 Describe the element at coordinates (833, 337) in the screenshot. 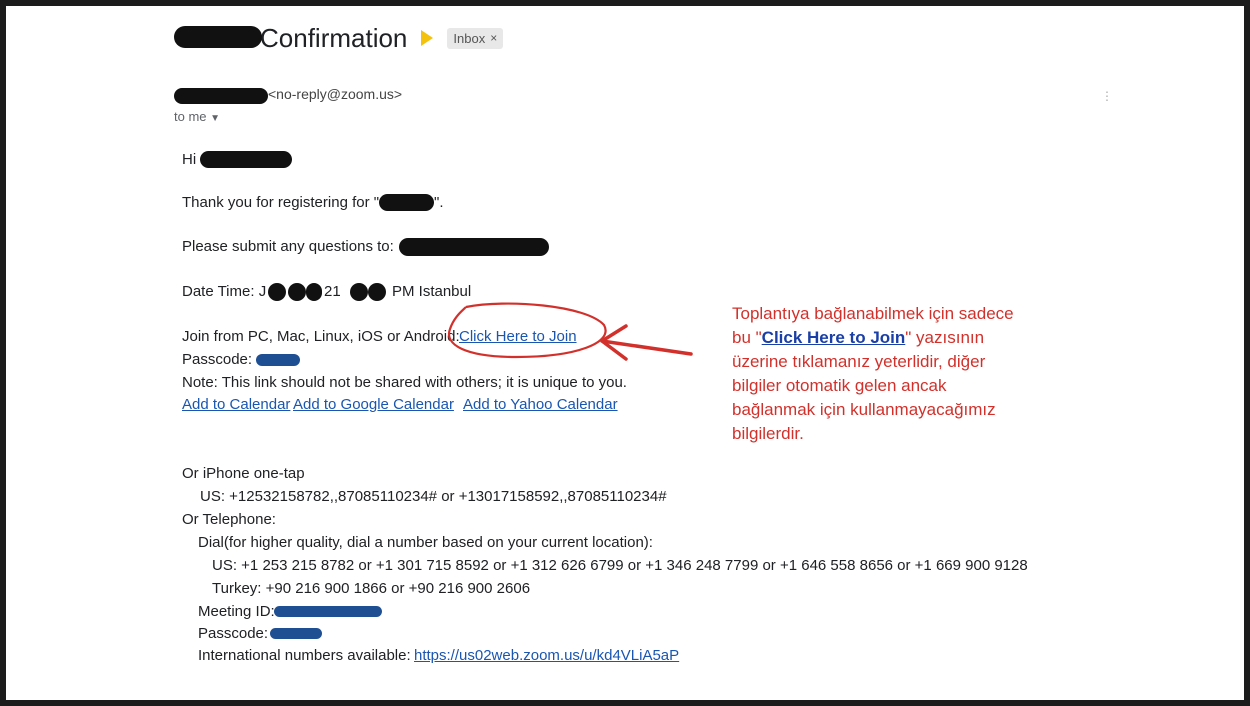

I see `annotation-link-reference: Click Here to Join` at that location.